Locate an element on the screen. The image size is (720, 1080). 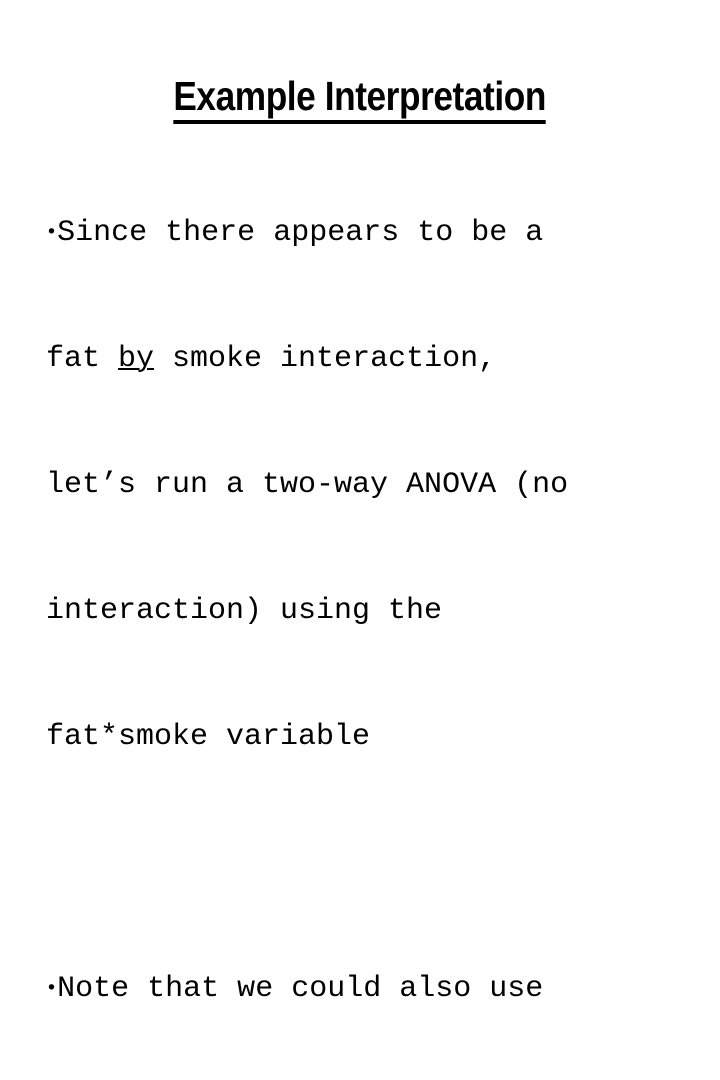
bullet-line-text: Since there appears to be a is located at coordinates (300, 233).